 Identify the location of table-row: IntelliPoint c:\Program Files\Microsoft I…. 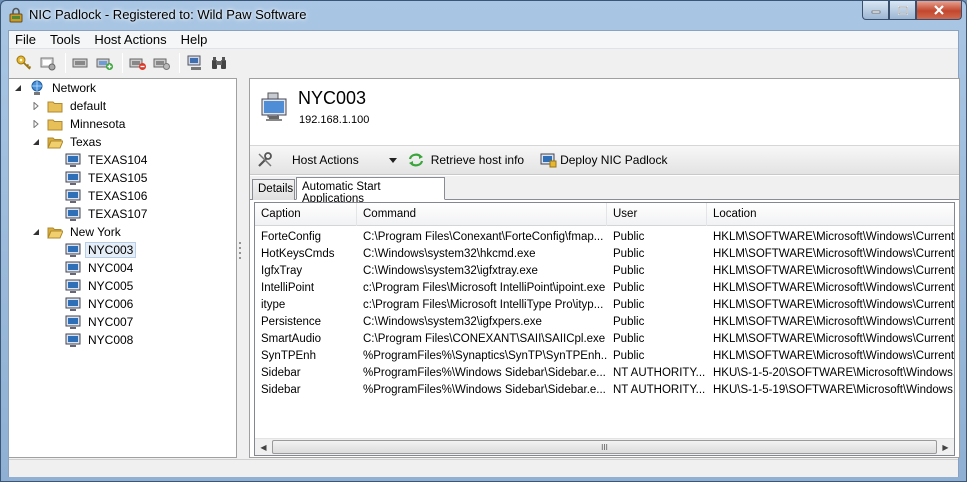
(605, 288).